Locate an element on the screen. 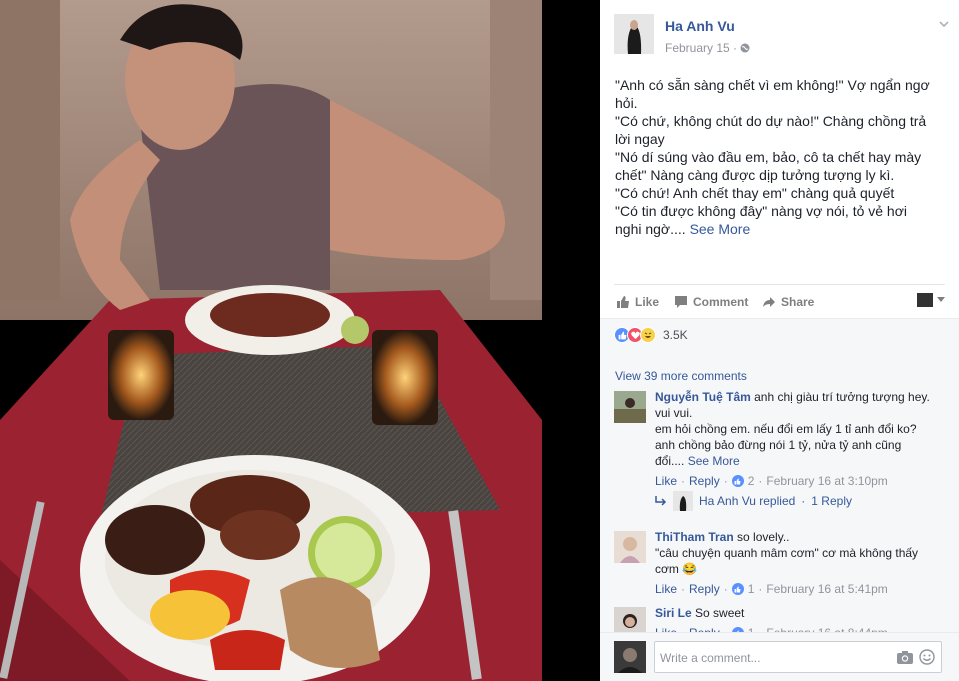 Image resolution: width=959 pixels, height=681 pixels. globe-icon is located at coordinates (745, 48).